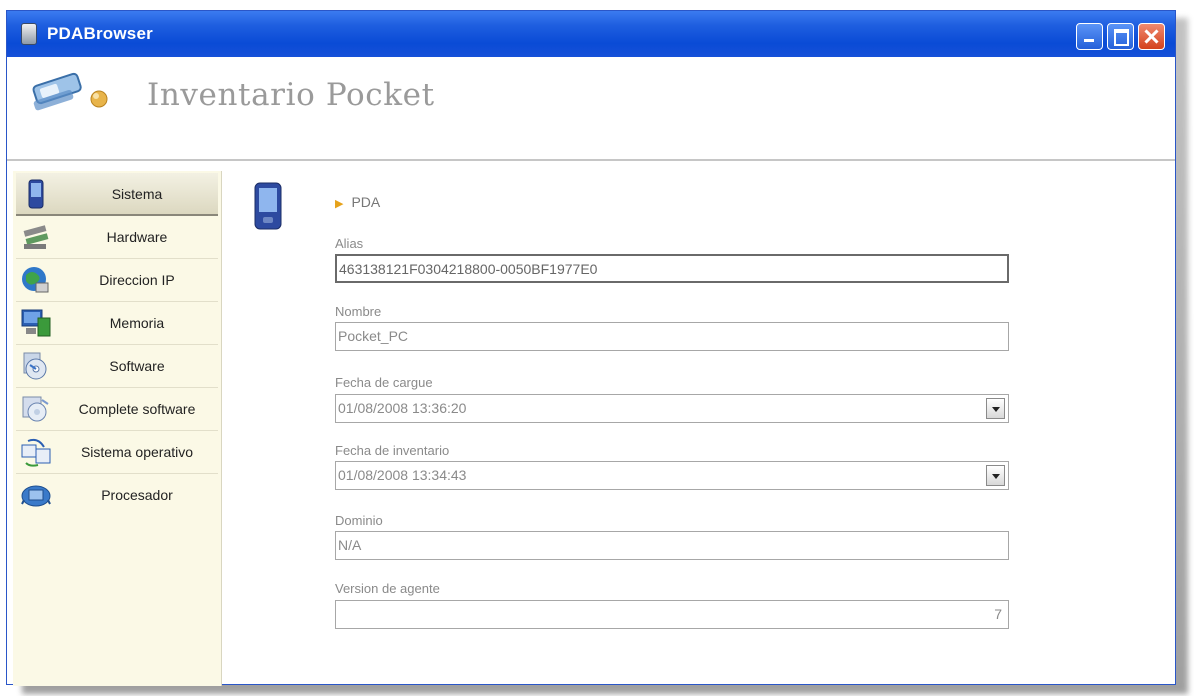 Image resolution: width=1194 pixels, height=696 pixels. I want to click on sidebar-item-label: Software, so click(137, 366).